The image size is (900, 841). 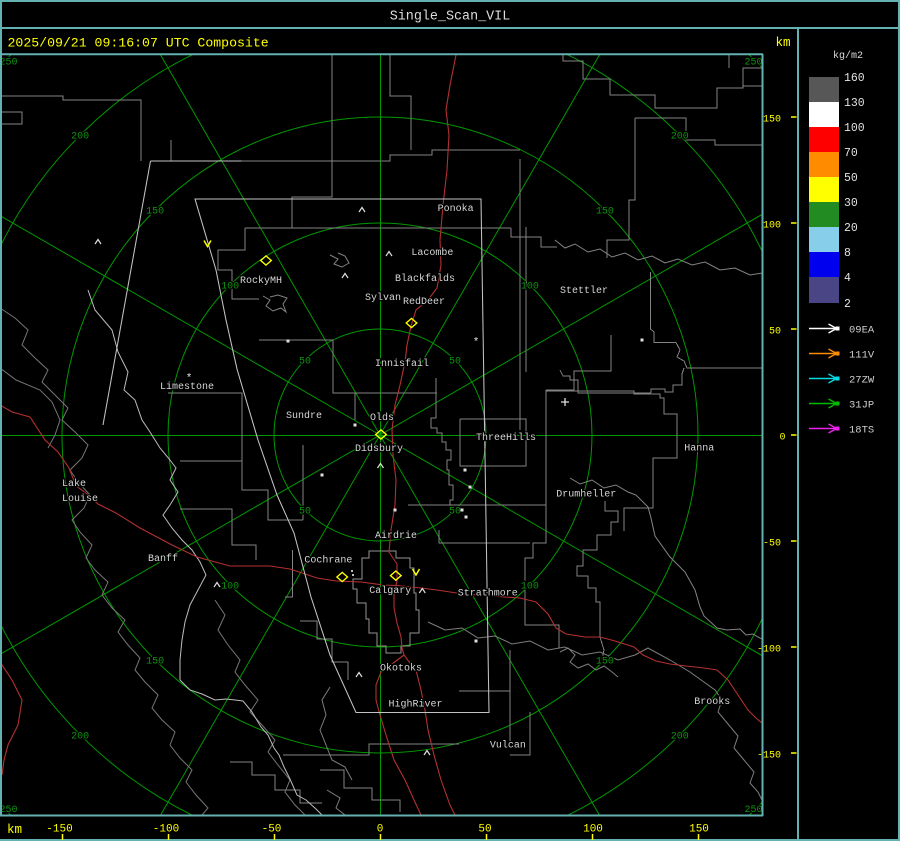 What do you see at coordinates (862, 380) in the screenshot?
I see `svg-text: 27ZW` at bounding box center [862, 380].